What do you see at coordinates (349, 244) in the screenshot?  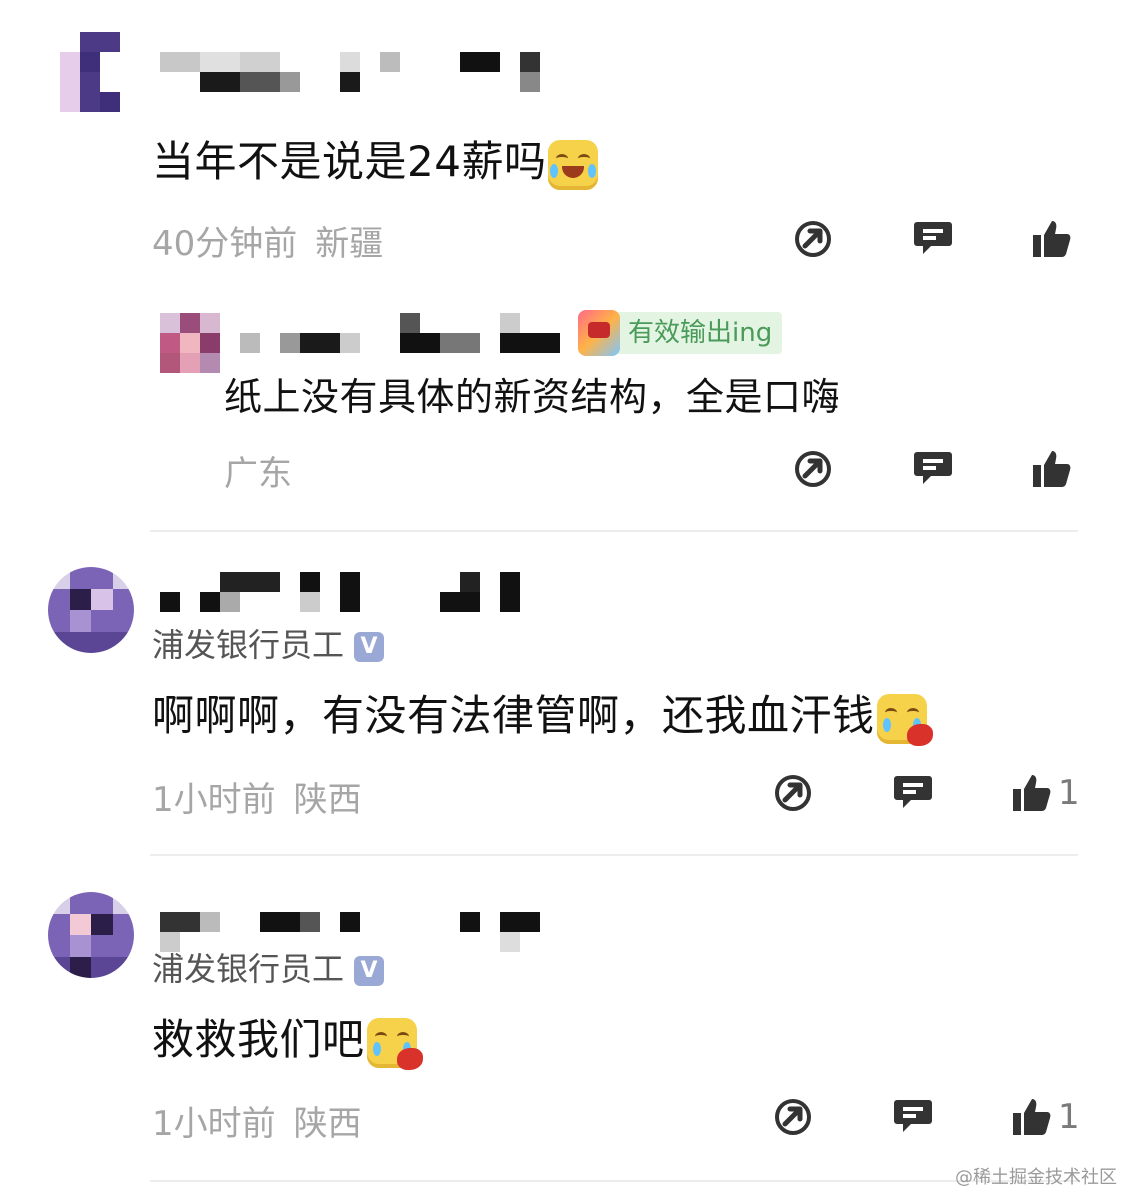 I see `comment-location: 新疆` at bounding box center [349, 244].